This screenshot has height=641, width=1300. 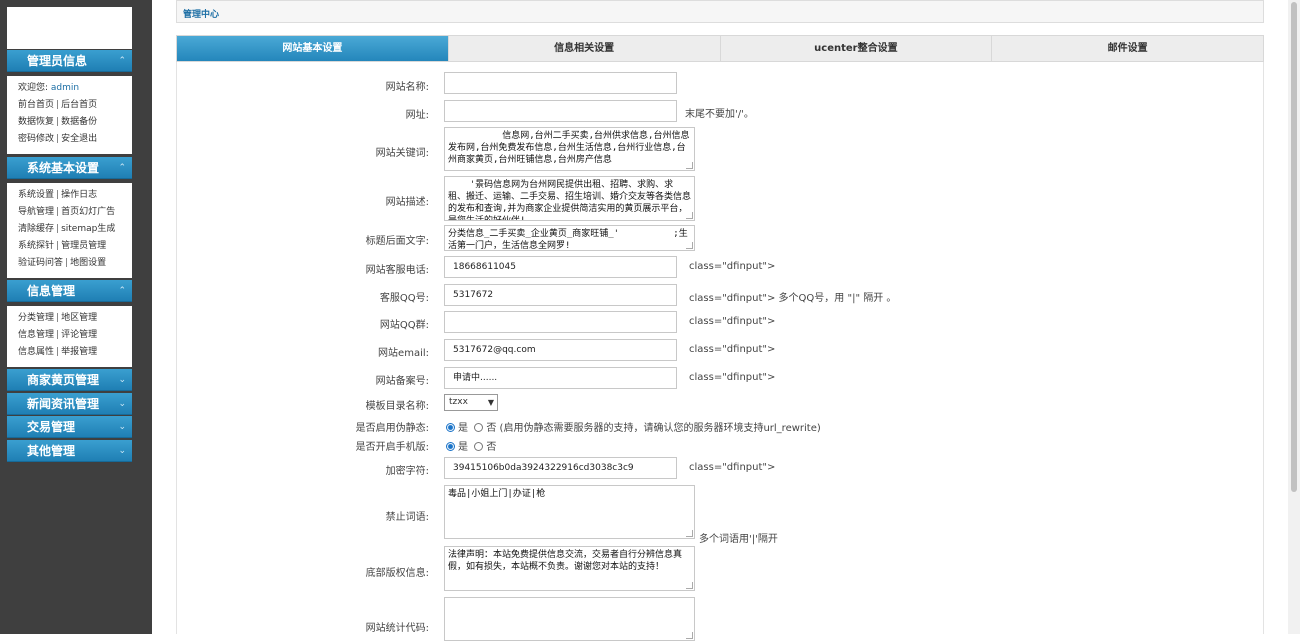 What do you see at coordinates (402, 153) in the screenshot?
I see `keywords-label: 网站关键词:` at bounding box center [402, 153].